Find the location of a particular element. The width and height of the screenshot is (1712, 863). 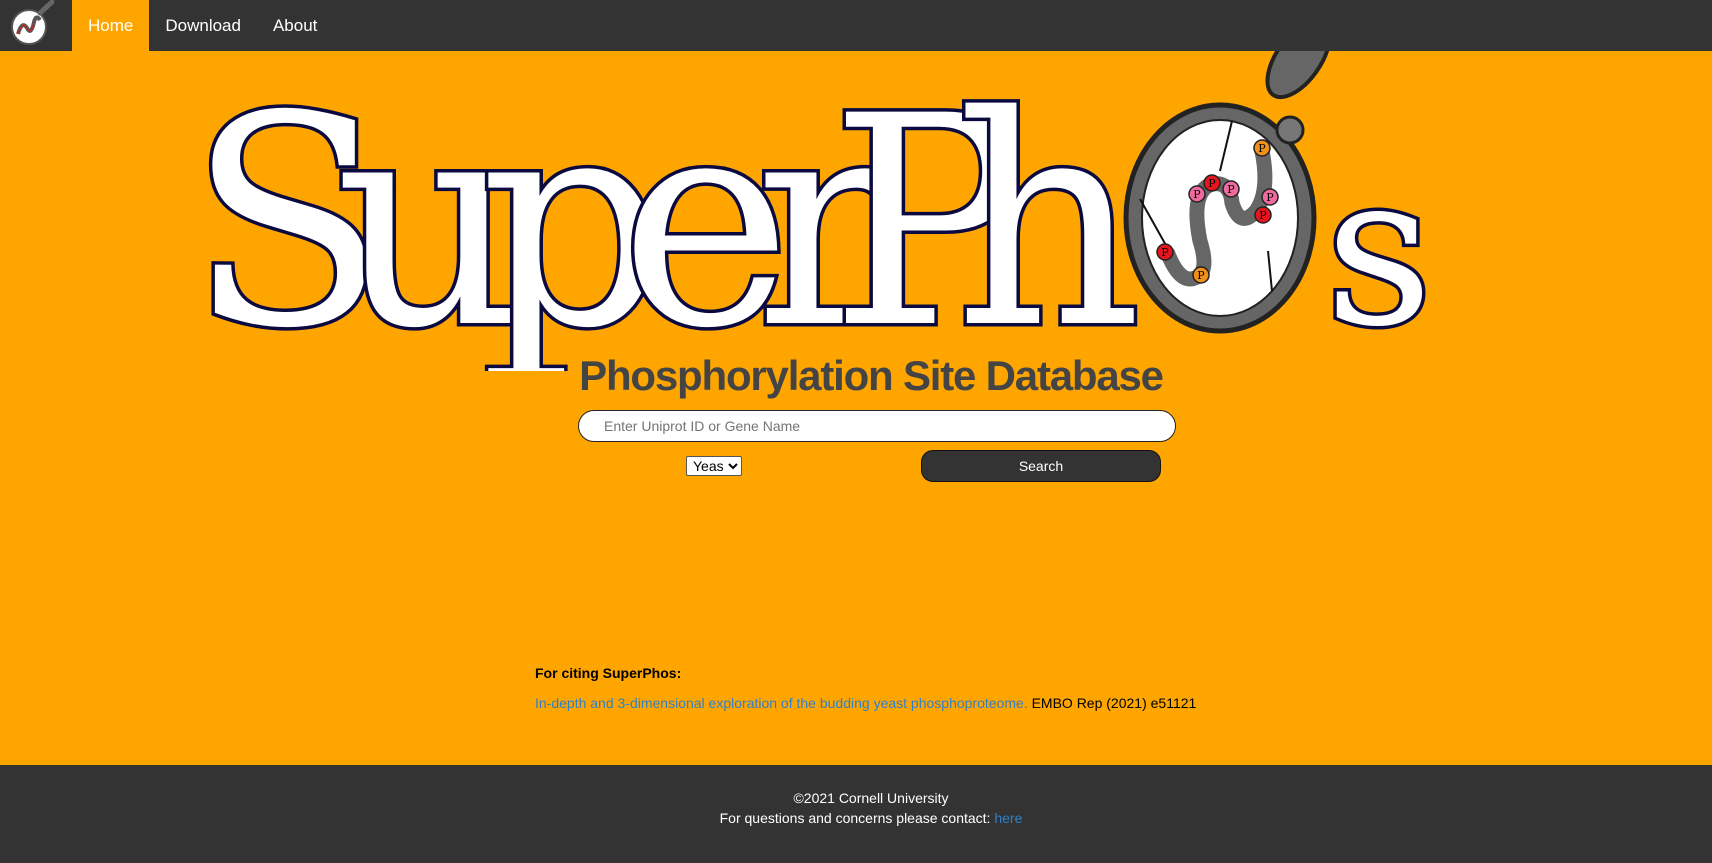

citation-heading: For citing SuperPhos: is located at coordinates (608, 673).